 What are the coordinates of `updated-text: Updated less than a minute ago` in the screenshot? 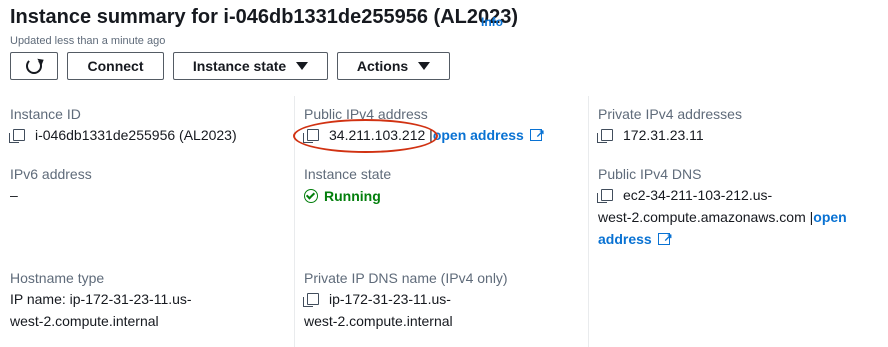 It's located at (88, 41).